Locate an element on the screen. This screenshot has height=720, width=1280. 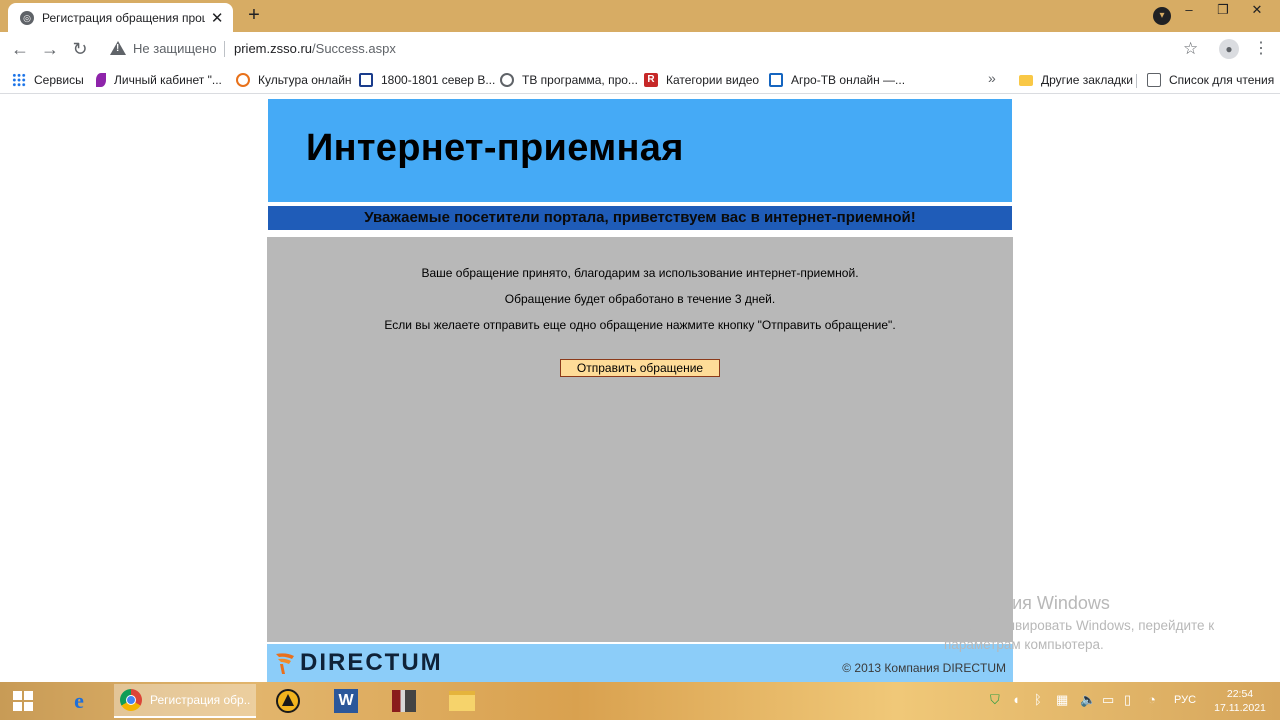
warning-icon is located at coordinates (118, 48).